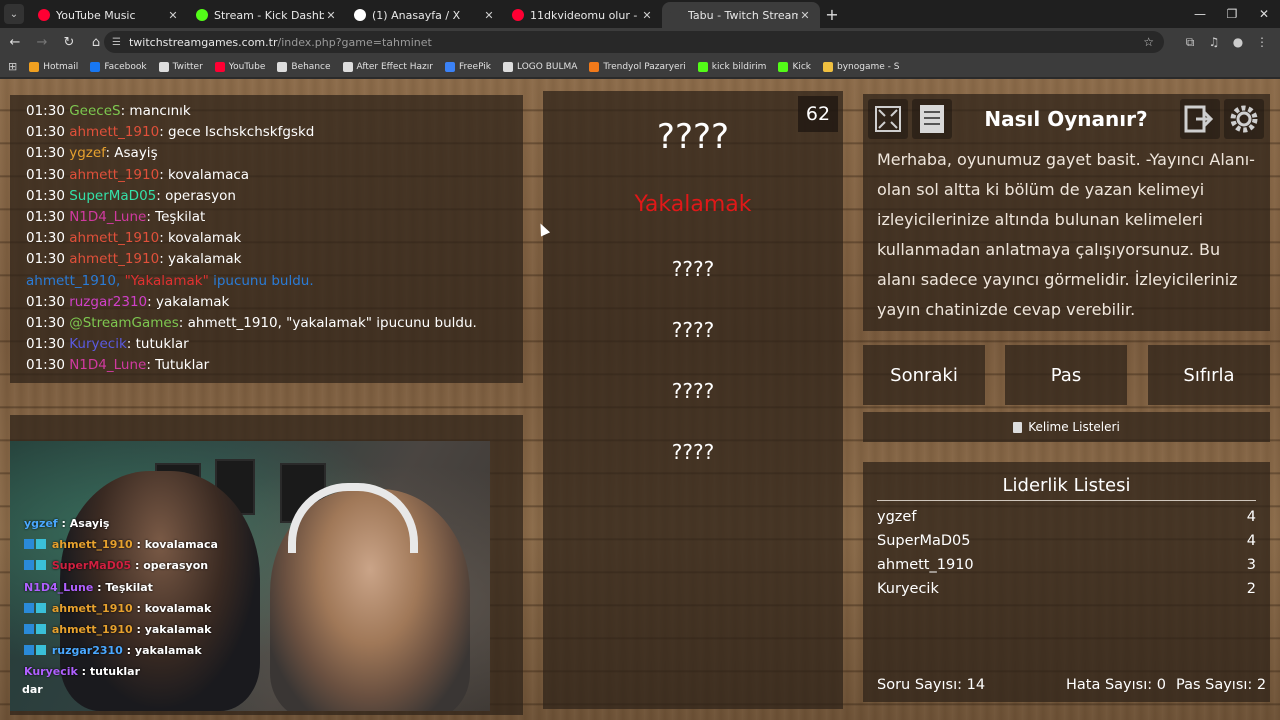  Describe the element at coordinates (91, 566) in the screenshot. I see `webcam-chat-user: SuperMaD05` at that location.